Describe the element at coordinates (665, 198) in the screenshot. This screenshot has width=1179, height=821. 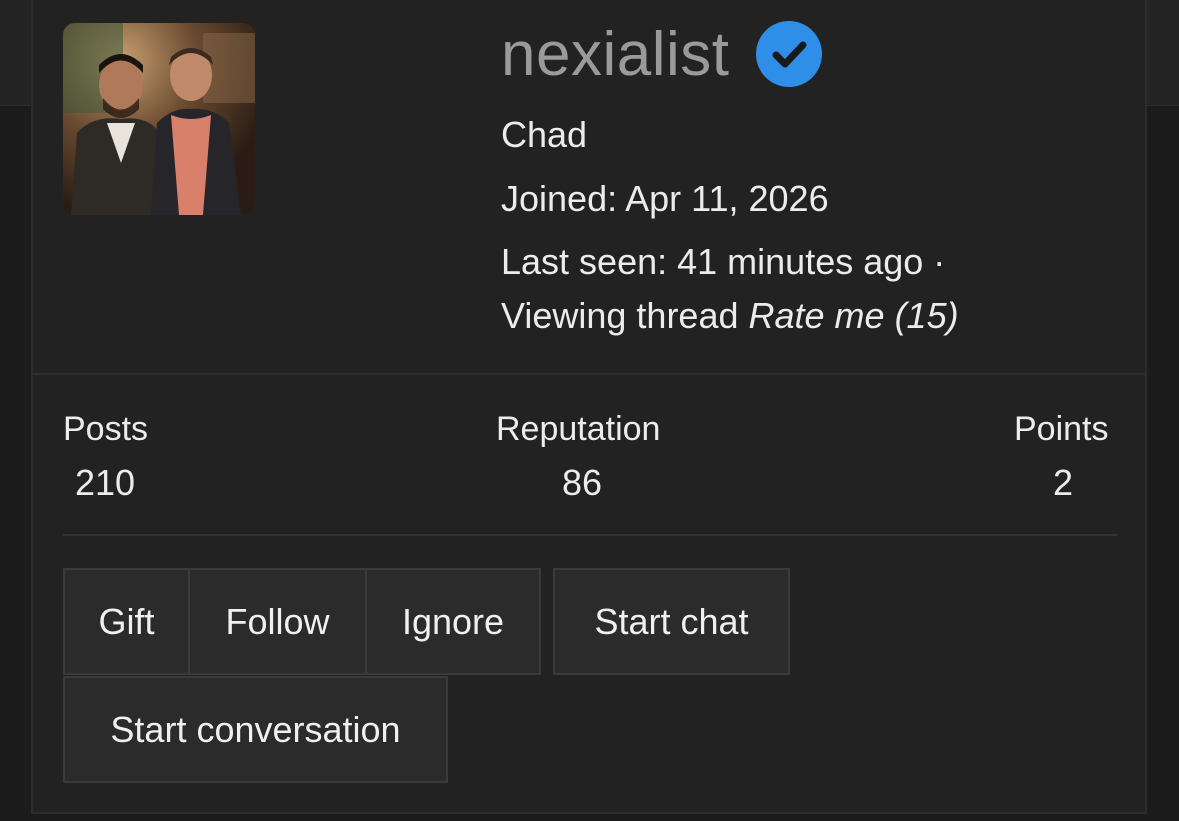
I see `joined-date: Joined: Apr 11, 2026` at that location.